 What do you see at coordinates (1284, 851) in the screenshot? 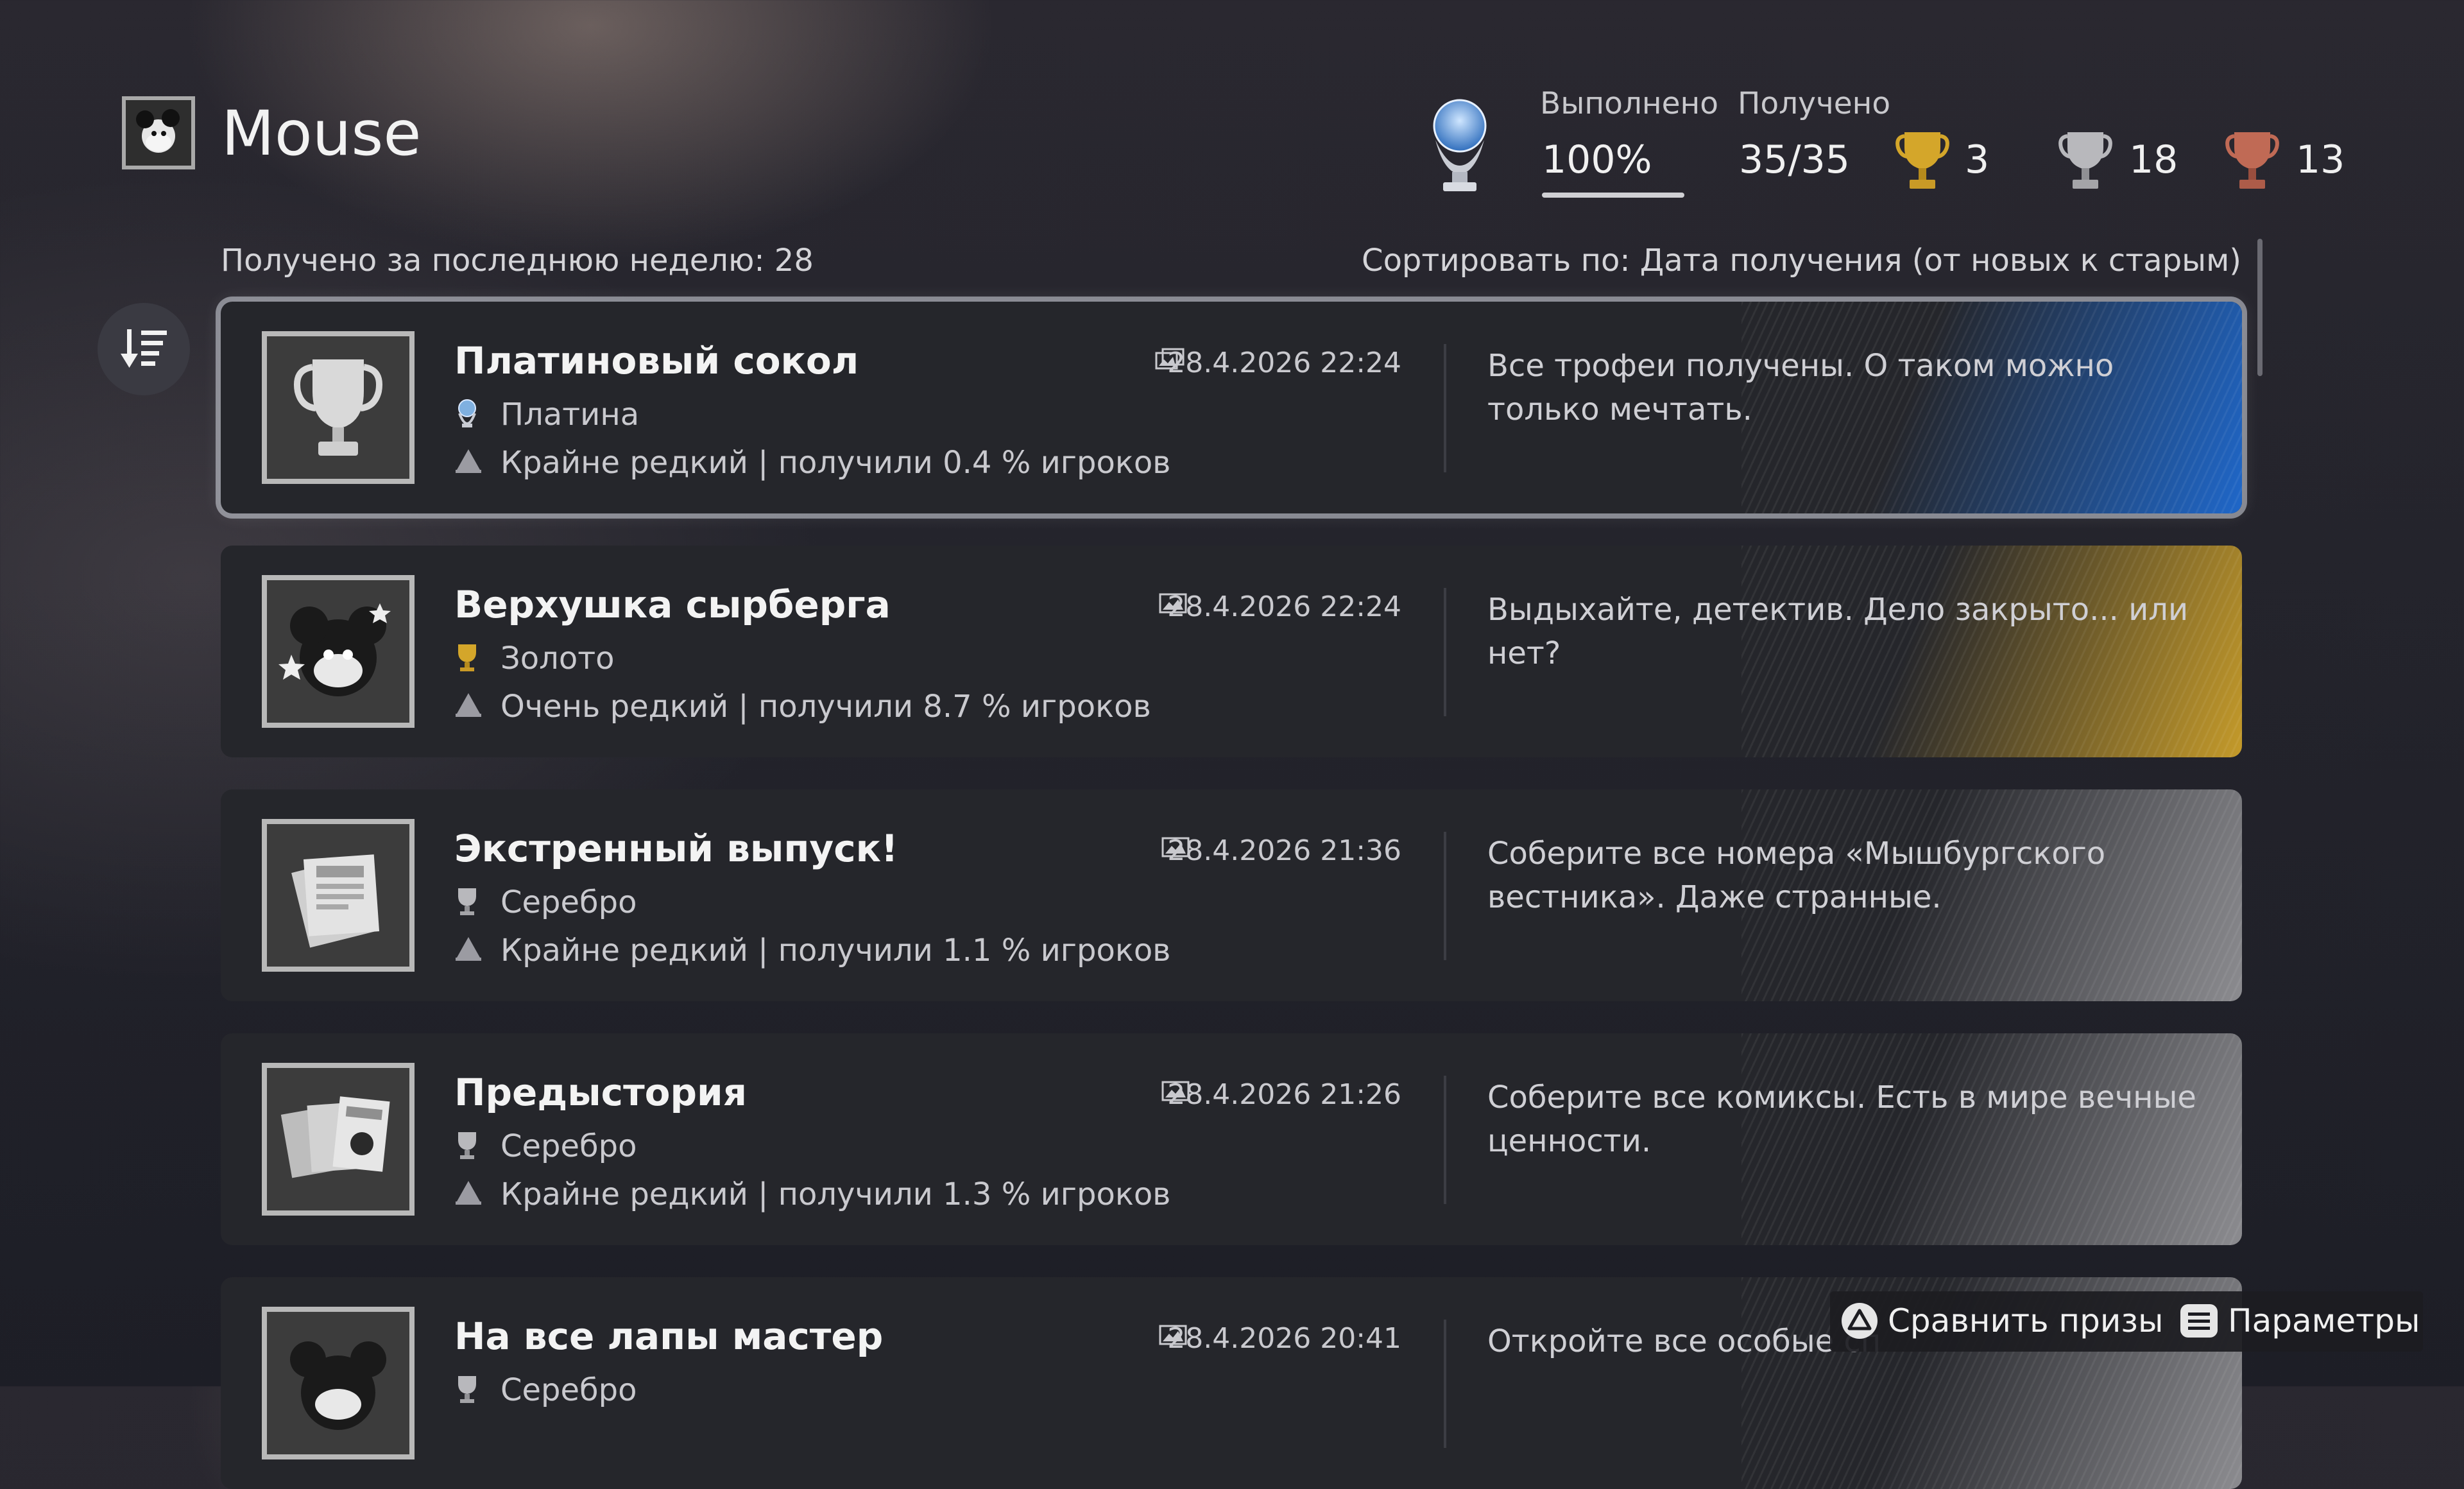
I see `trophy-date: 28.4.2026 21:36` at bounding box center [1284, 851].